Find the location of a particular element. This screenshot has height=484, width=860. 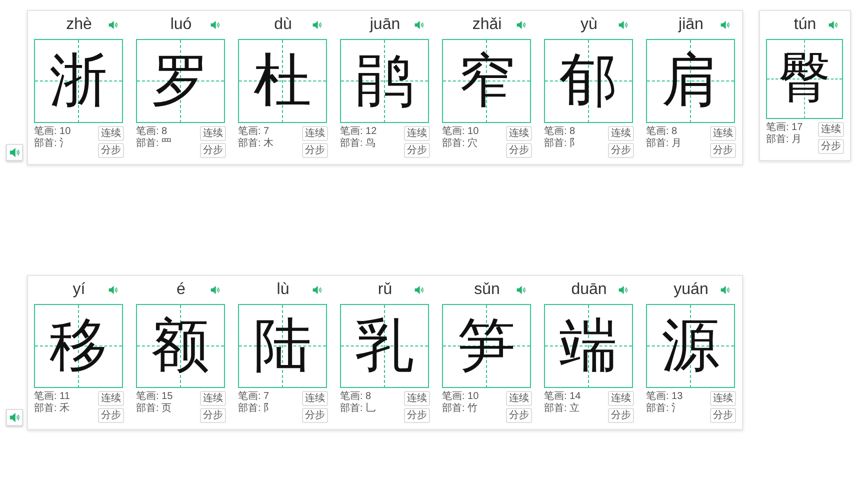

pinyin: juān is located at coordinates (385, 25).